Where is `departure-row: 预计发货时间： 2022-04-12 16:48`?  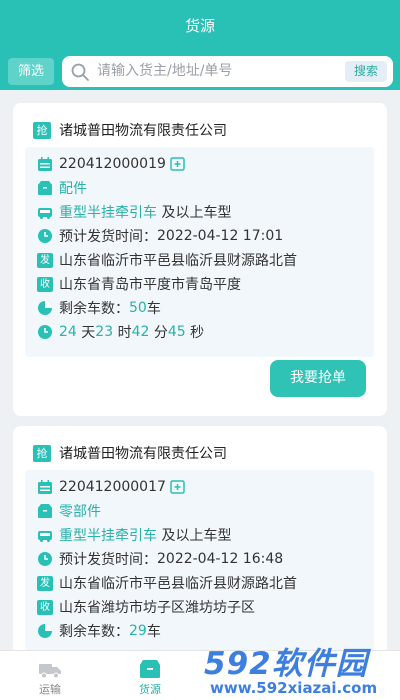
departure-row: 预计发货时间： 2022-04-12 16:48 is located at coordinates (160, 559).